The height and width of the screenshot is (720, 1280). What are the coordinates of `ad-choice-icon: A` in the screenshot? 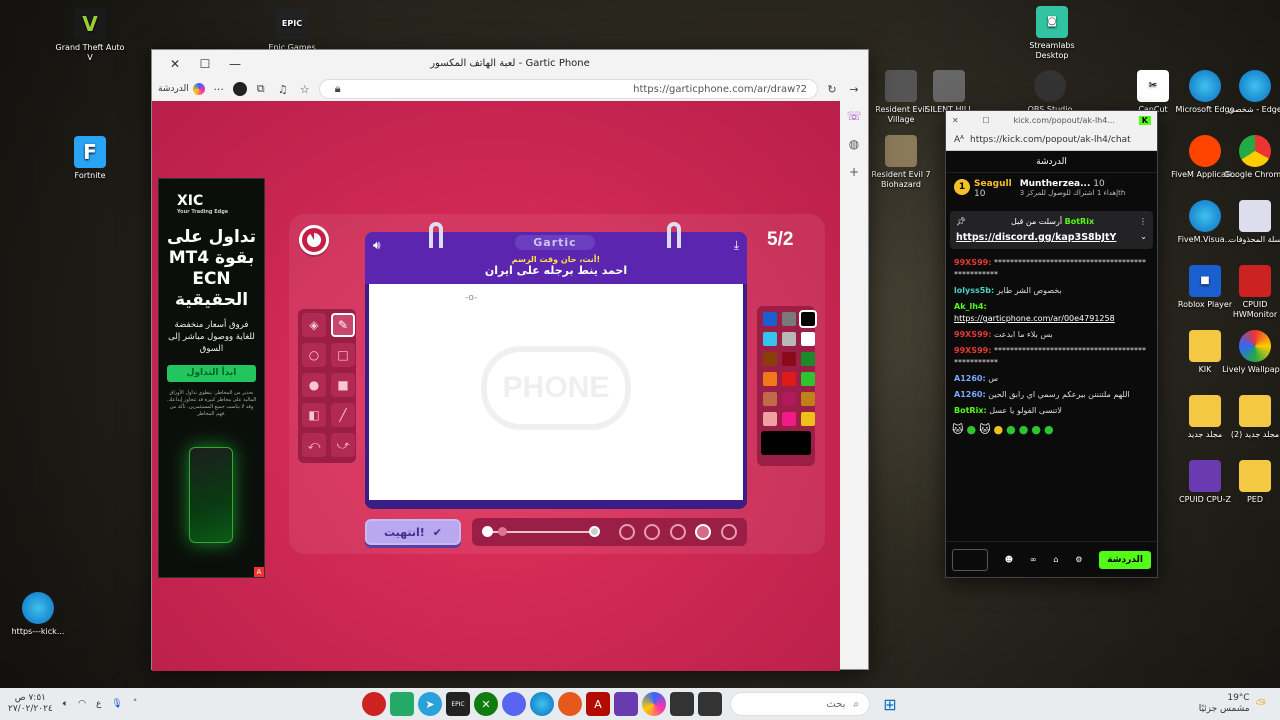 It's located at (259, 572).